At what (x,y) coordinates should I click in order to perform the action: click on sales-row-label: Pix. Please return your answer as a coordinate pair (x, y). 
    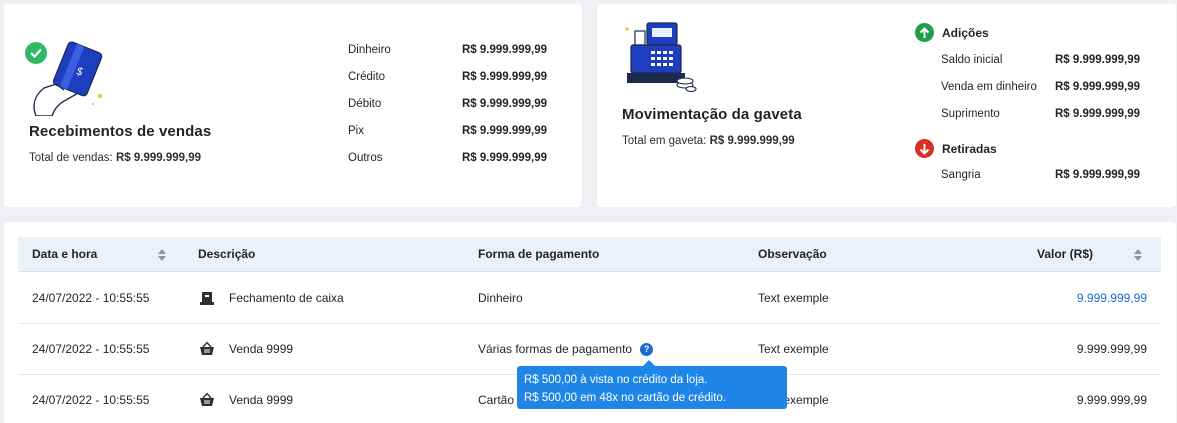
    Looking at the image, I should click on (356, 131).